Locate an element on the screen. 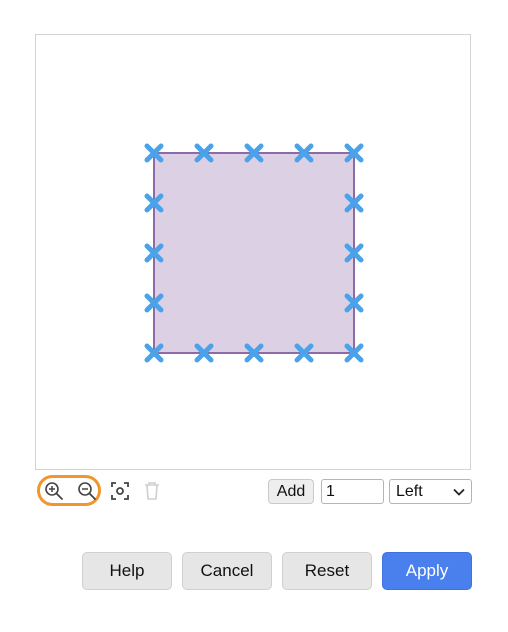 The image size is (508, 632). side-select: Left is located at coordinates (430, 491).